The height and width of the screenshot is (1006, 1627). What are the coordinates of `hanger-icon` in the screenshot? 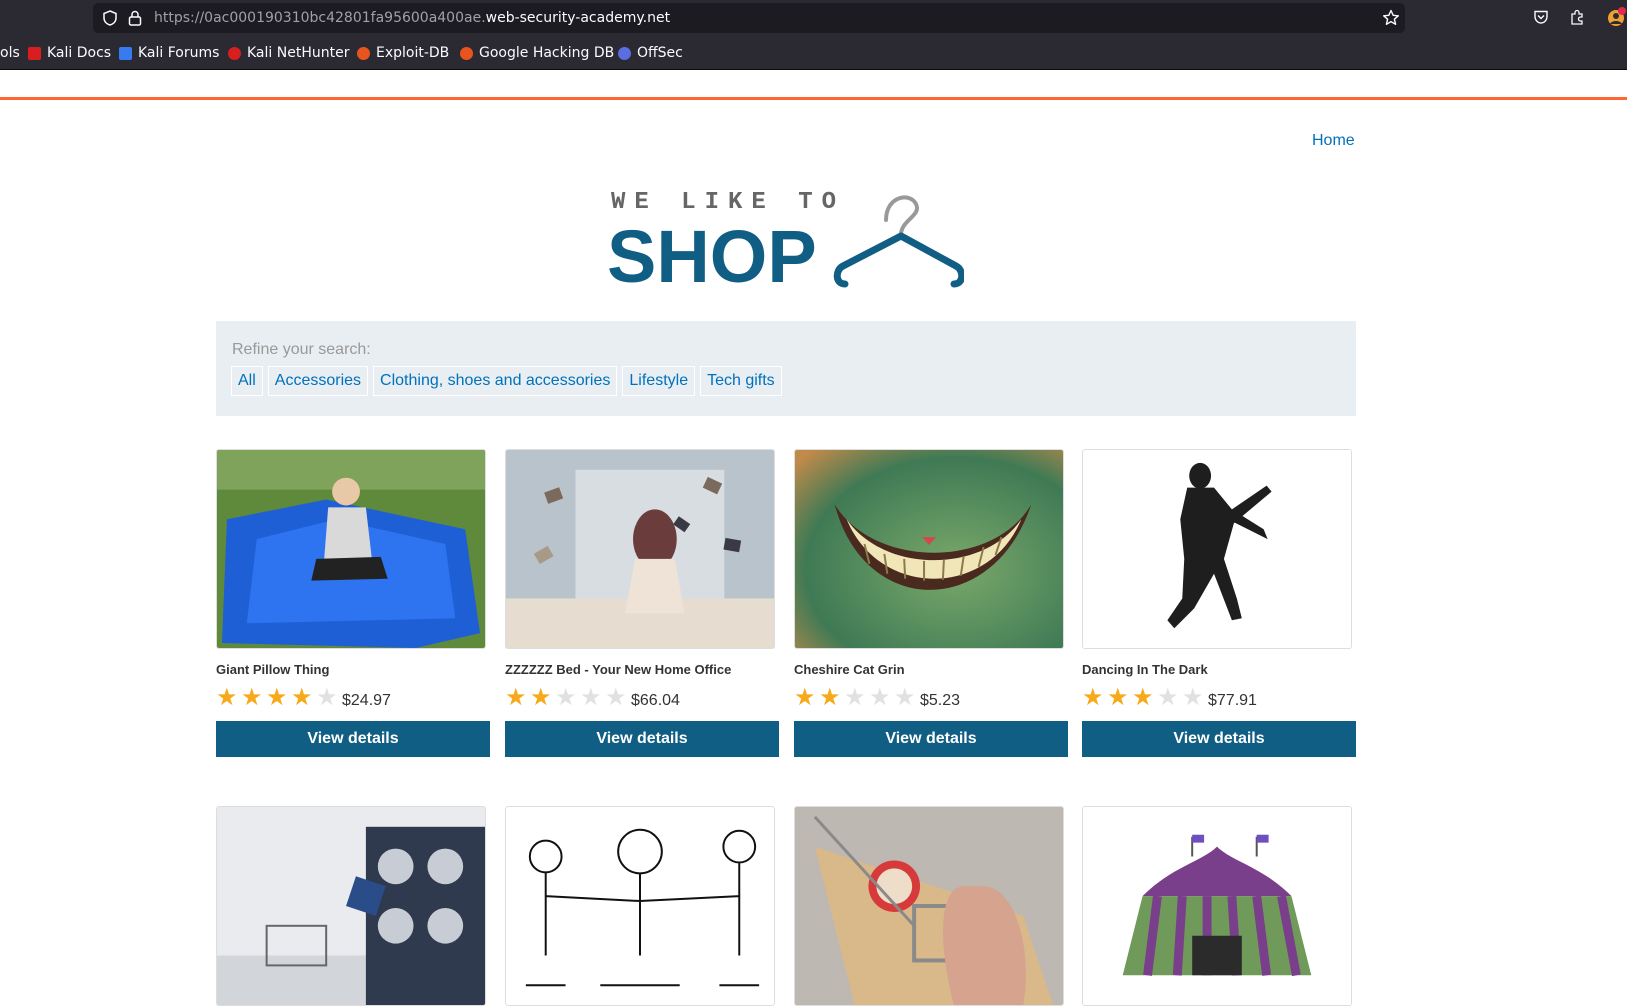 It's located at (898, 241).